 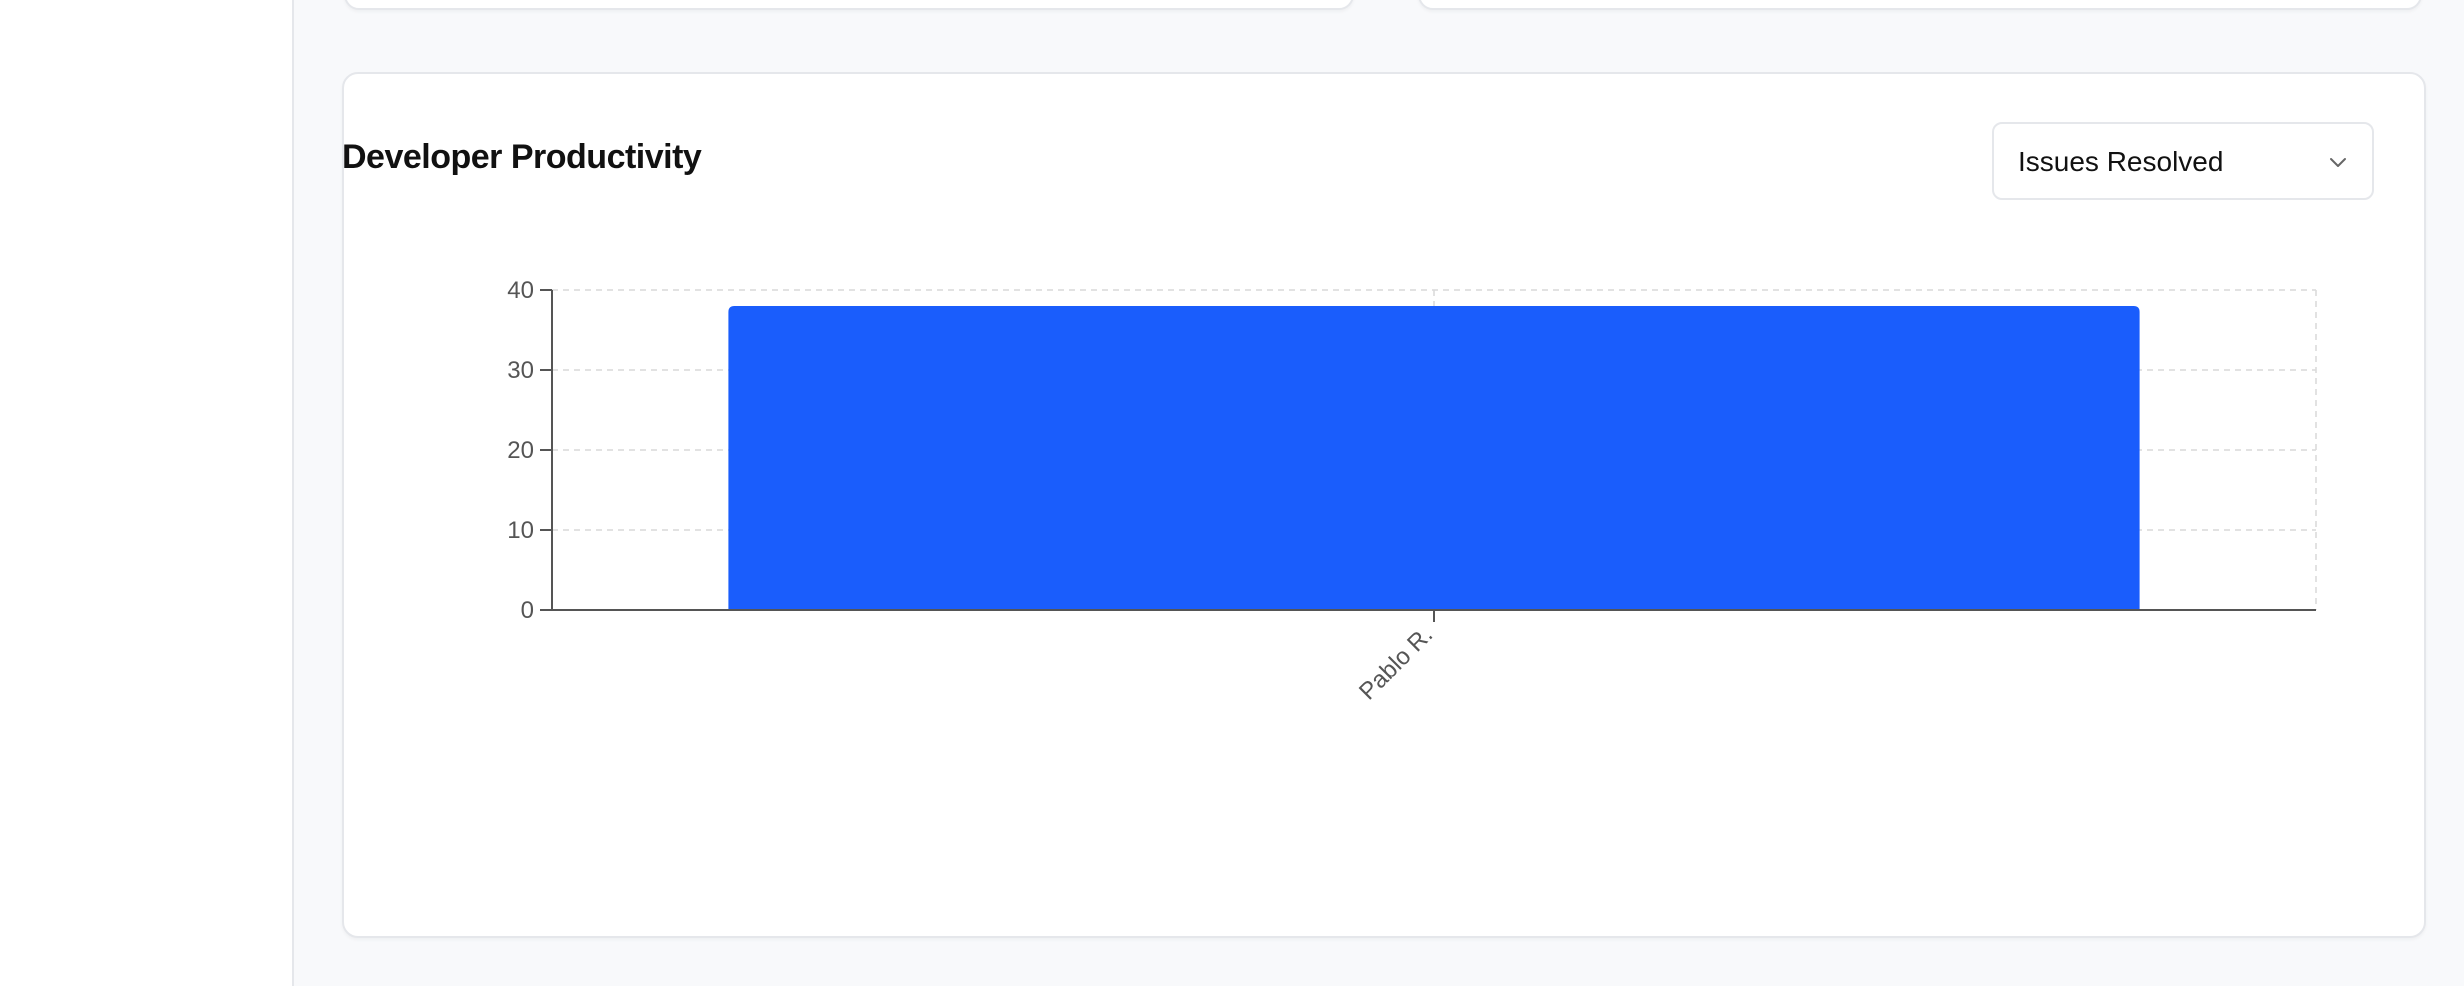 I want to click on y-tick-label: 20, so click(x=520, y=450).